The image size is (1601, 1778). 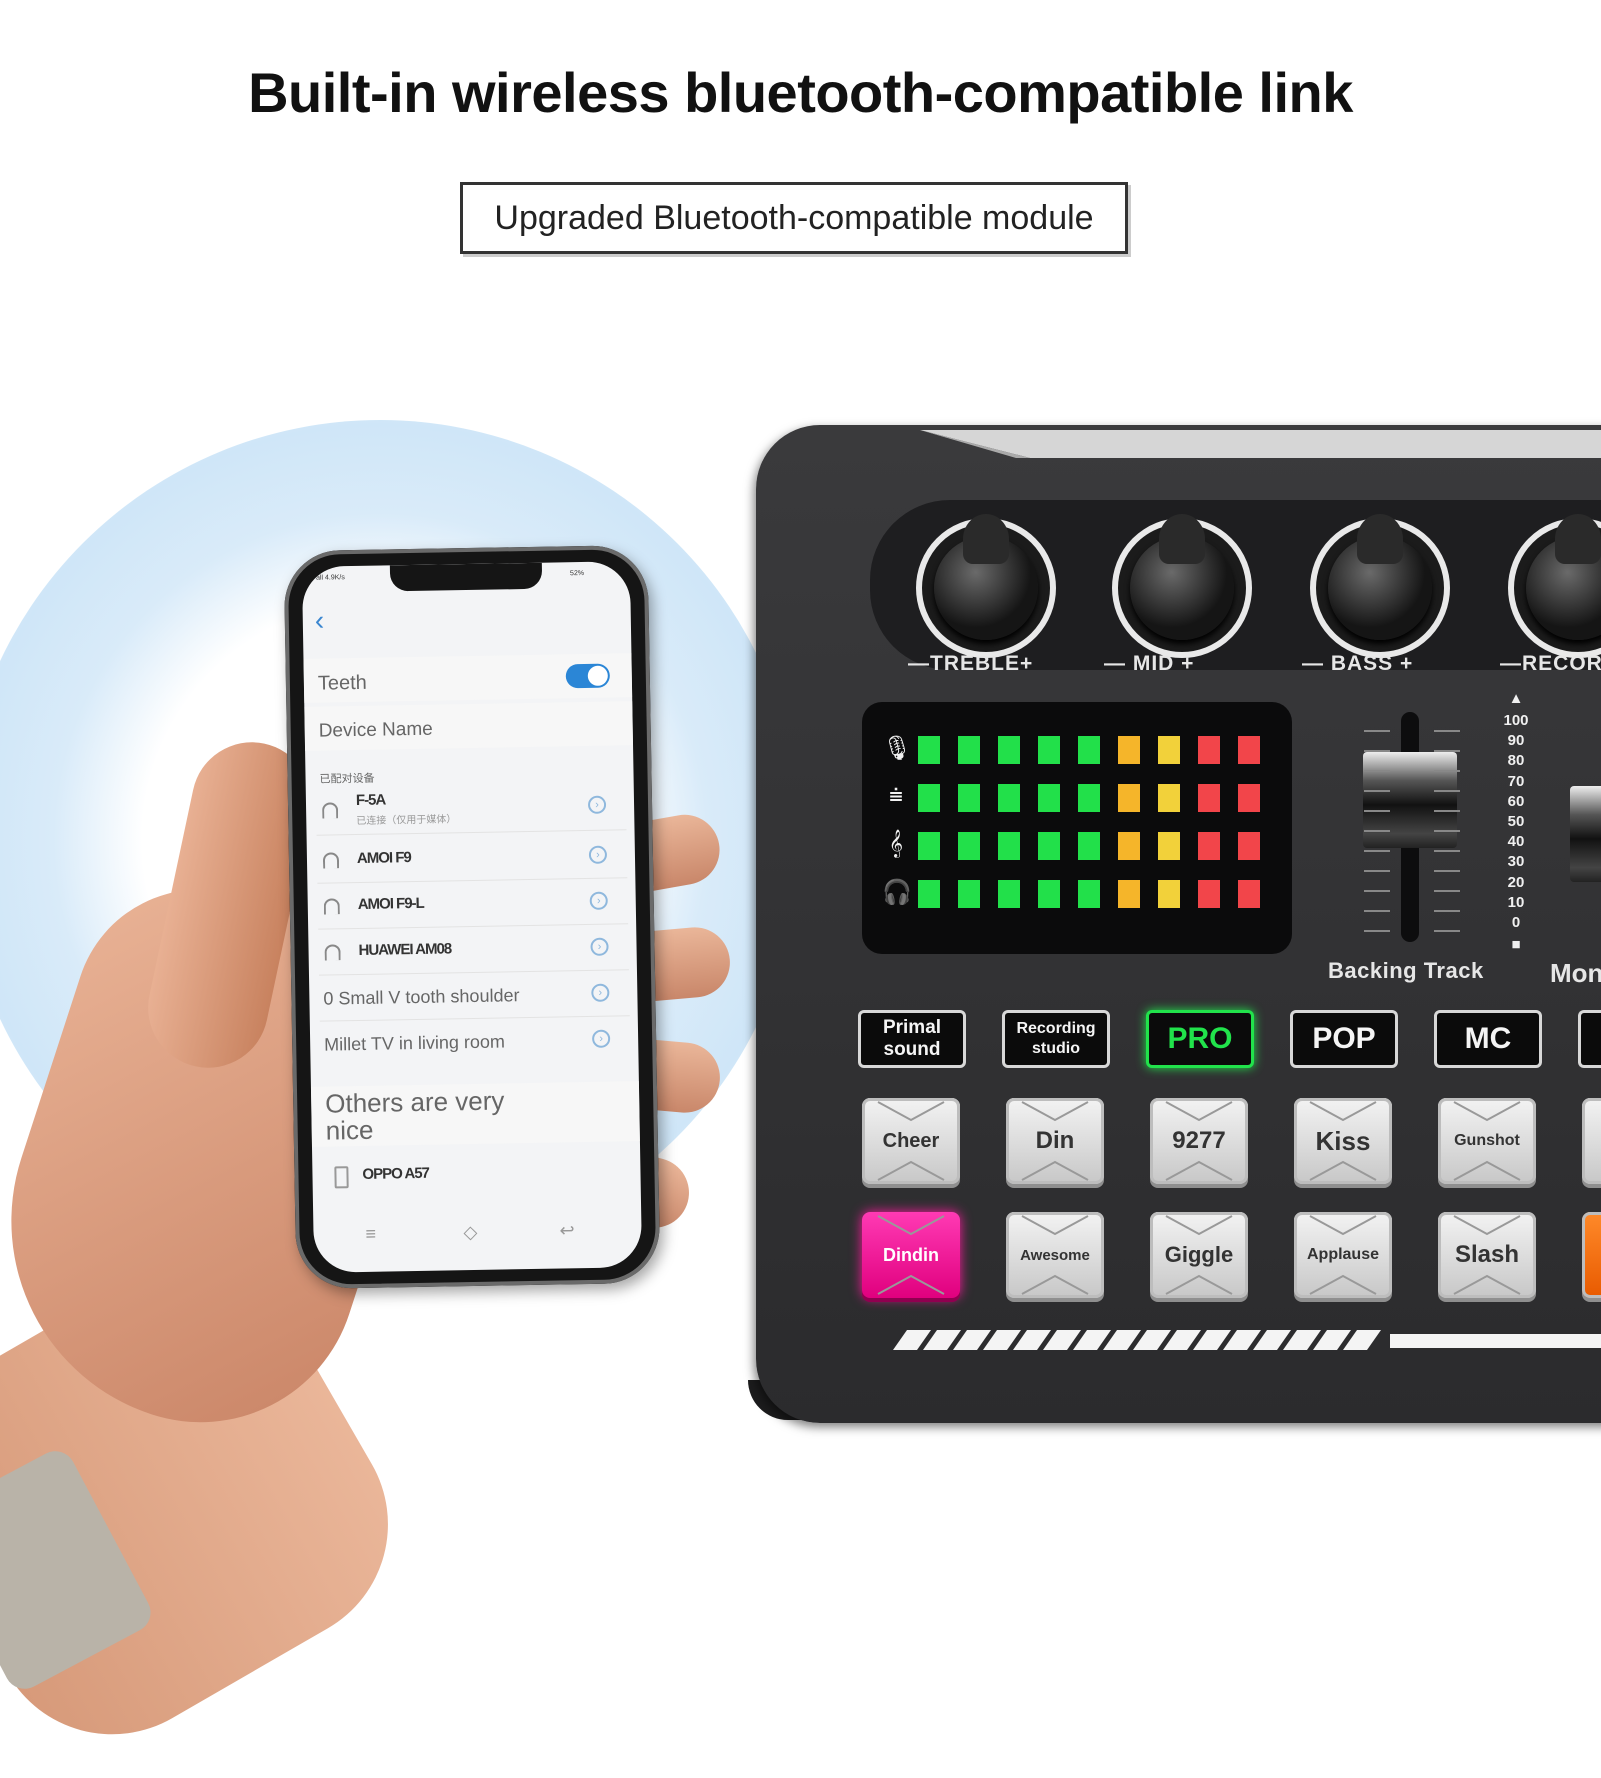 What do you see at coordinates (1055, 1141) in the screenshot?
I see `pad-din: Din` at bounding box center [1055, 1141].